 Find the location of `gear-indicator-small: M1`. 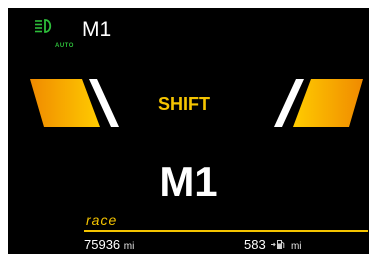

gear-indicator-small: M1 is located at coordinates (97, 29).